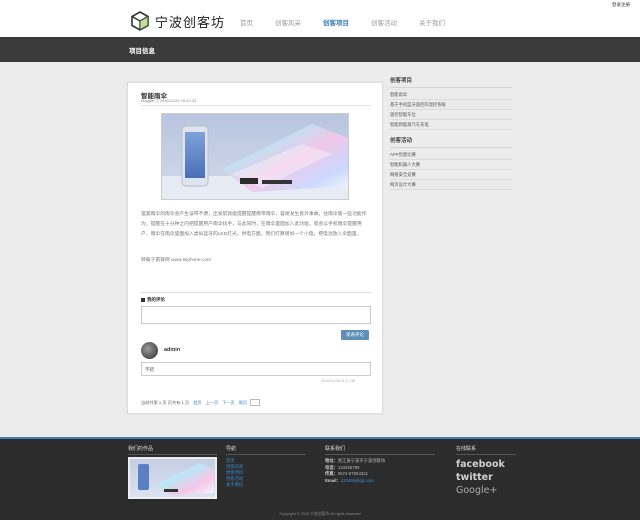  What do you see at coordinates (157, 100) in the screenshot?
I see `clock-icon: ◷` at bounding box center [157, 100].